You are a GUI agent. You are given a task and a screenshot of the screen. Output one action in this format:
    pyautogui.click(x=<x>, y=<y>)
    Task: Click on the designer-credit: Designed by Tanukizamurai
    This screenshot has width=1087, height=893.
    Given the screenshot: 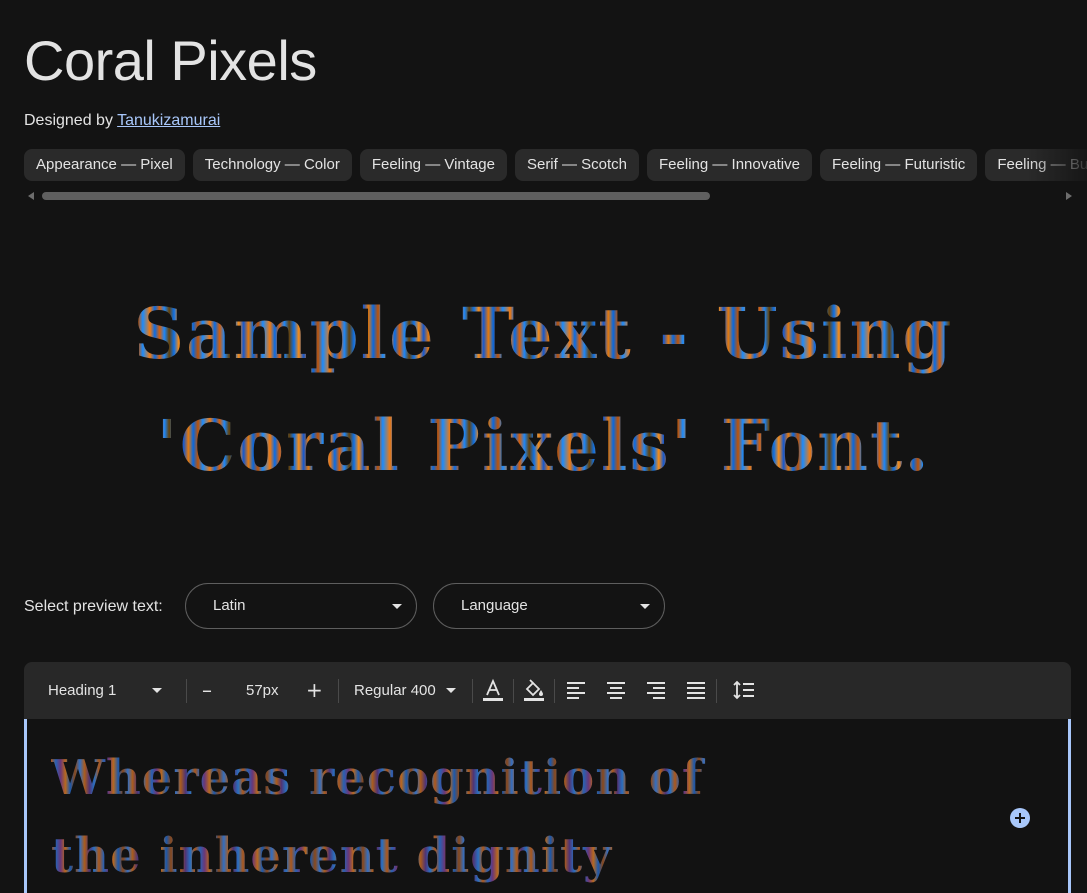 What is the action you would take?
    pyautogui.click(x=122, y=121)
    